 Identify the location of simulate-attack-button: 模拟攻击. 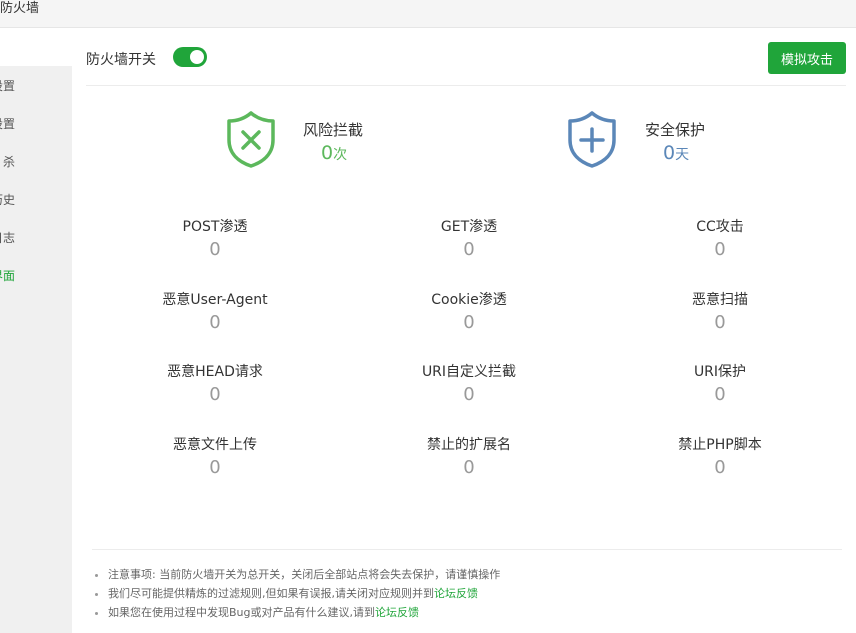
(807, 58).